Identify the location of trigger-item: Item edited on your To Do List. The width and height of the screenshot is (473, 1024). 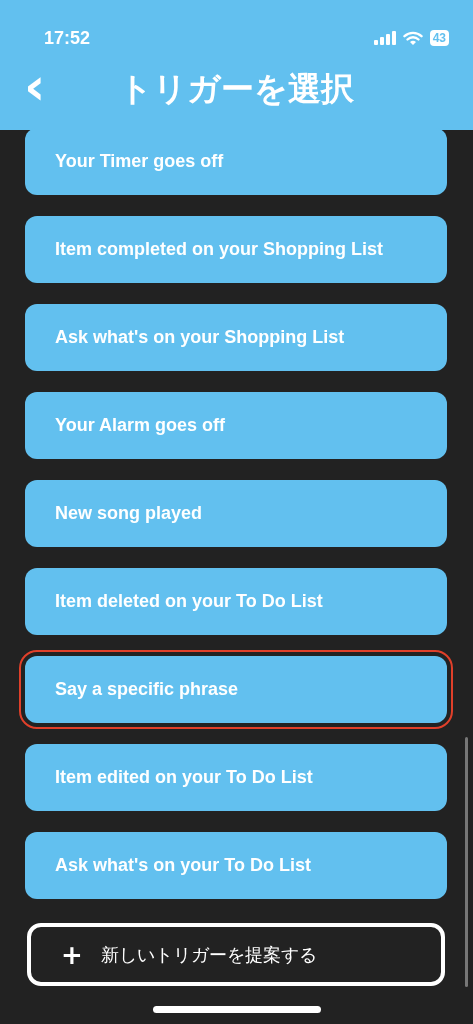
(236, 777).